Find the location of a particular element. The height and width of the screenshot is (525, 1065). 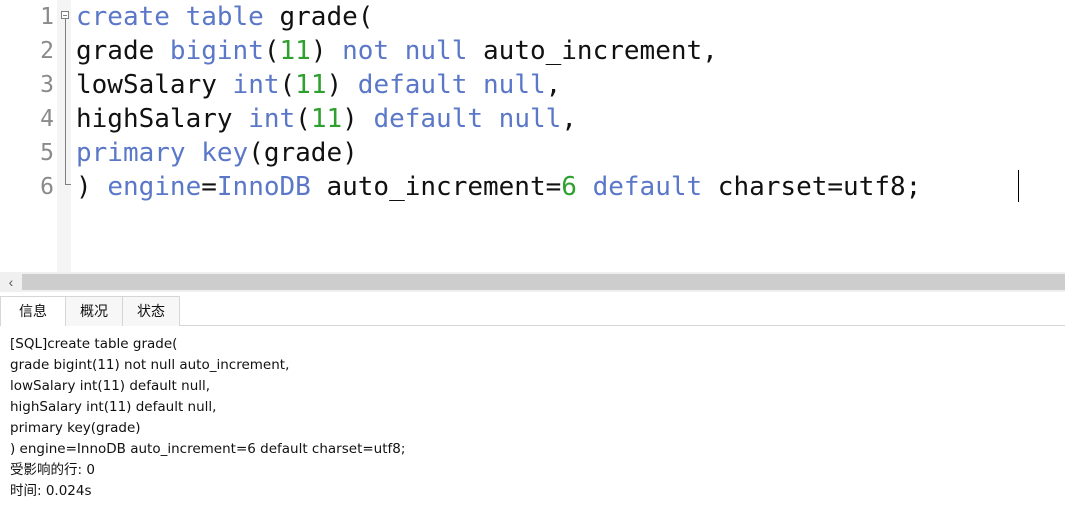

fold-toggle-icon is located at coordinates (65, 17).